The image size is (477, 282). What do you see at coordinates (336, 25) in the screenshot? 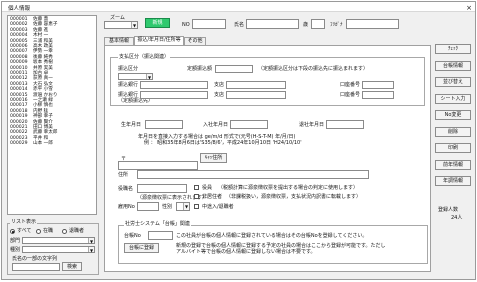
I see `kana-label: ﾌﾘｶﾞﾅ` at bounding box center [336, 25].